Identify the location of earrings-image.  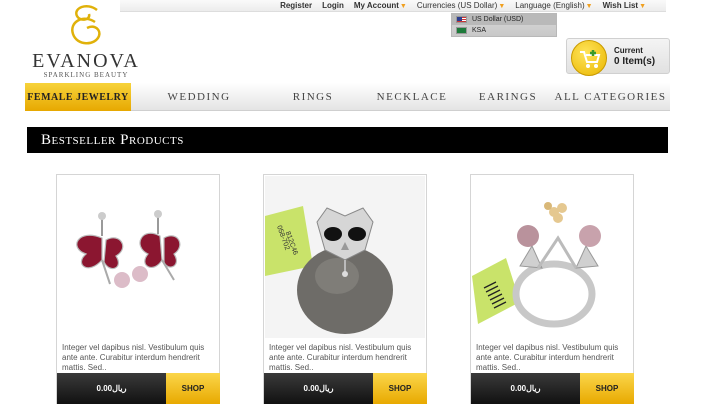
(138, 257).